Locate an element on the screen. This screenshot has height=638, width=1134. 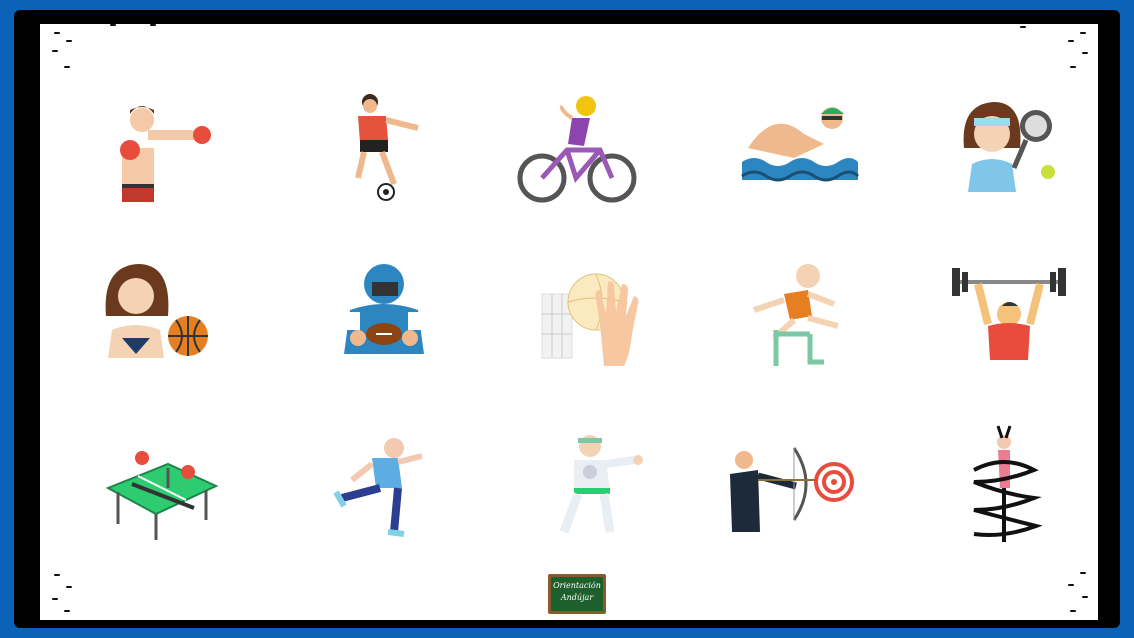
corner-dots-top-right is located at coordinates (1055, 56).